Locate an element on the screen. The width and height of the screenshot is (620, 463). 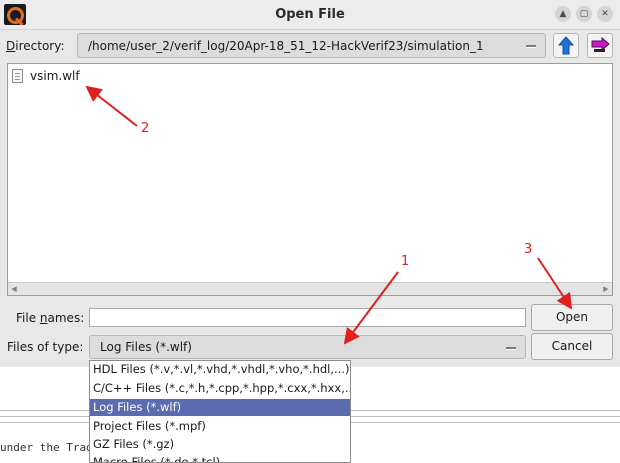
horizontal-scrollbar: ◀ ▶ is located at coordinates (310, 288).